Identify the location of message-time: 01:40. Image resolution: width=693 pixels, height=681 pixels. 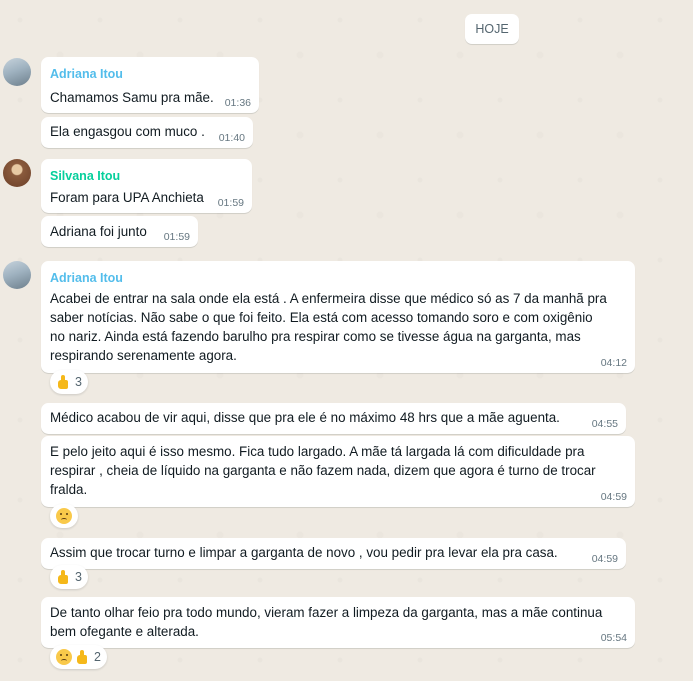
(231, 138).